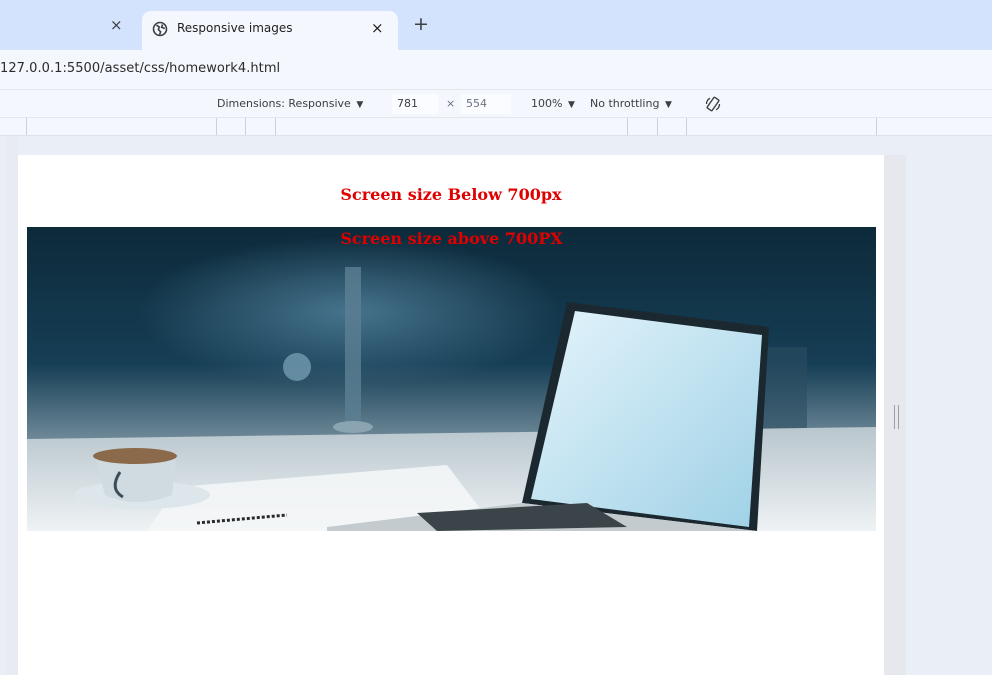 The image size is (992, 675). What do you see at coordinates (160, 29) in the screenshot?
I see `globe-icon` at bounding box center [160, 29].